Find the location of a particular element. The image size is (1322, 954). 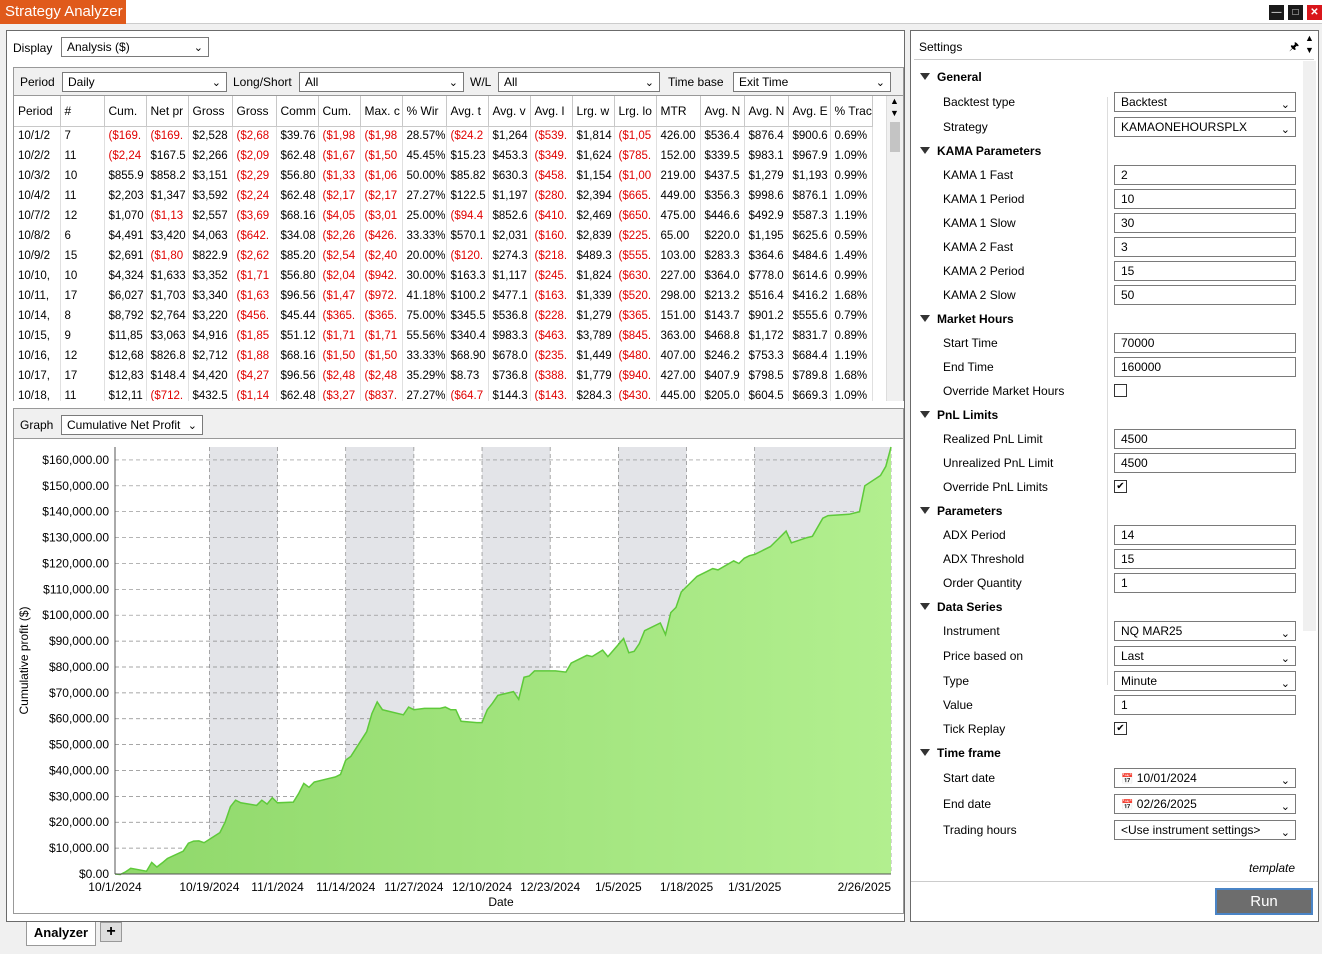

column-header: Avg. v is located at coordinates (509, 111).